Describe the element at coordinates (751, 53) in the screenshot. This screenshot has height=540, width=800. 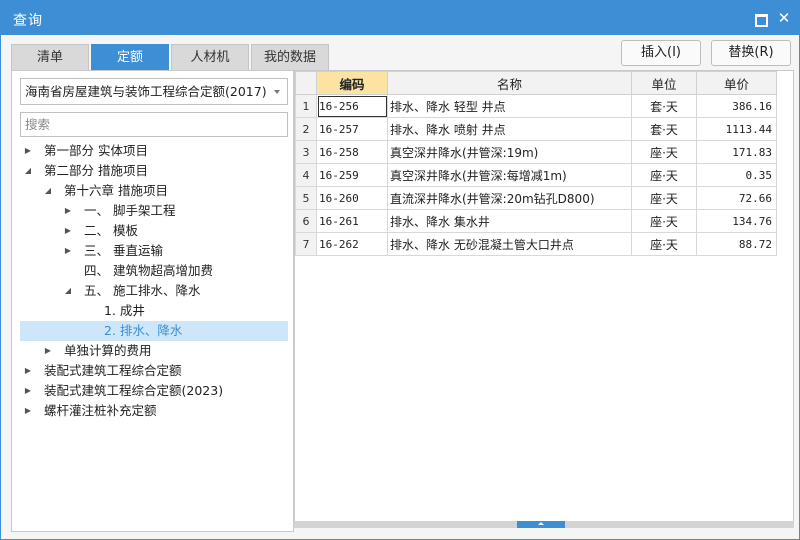
I see `replace-button: 替换(R)` at that location.